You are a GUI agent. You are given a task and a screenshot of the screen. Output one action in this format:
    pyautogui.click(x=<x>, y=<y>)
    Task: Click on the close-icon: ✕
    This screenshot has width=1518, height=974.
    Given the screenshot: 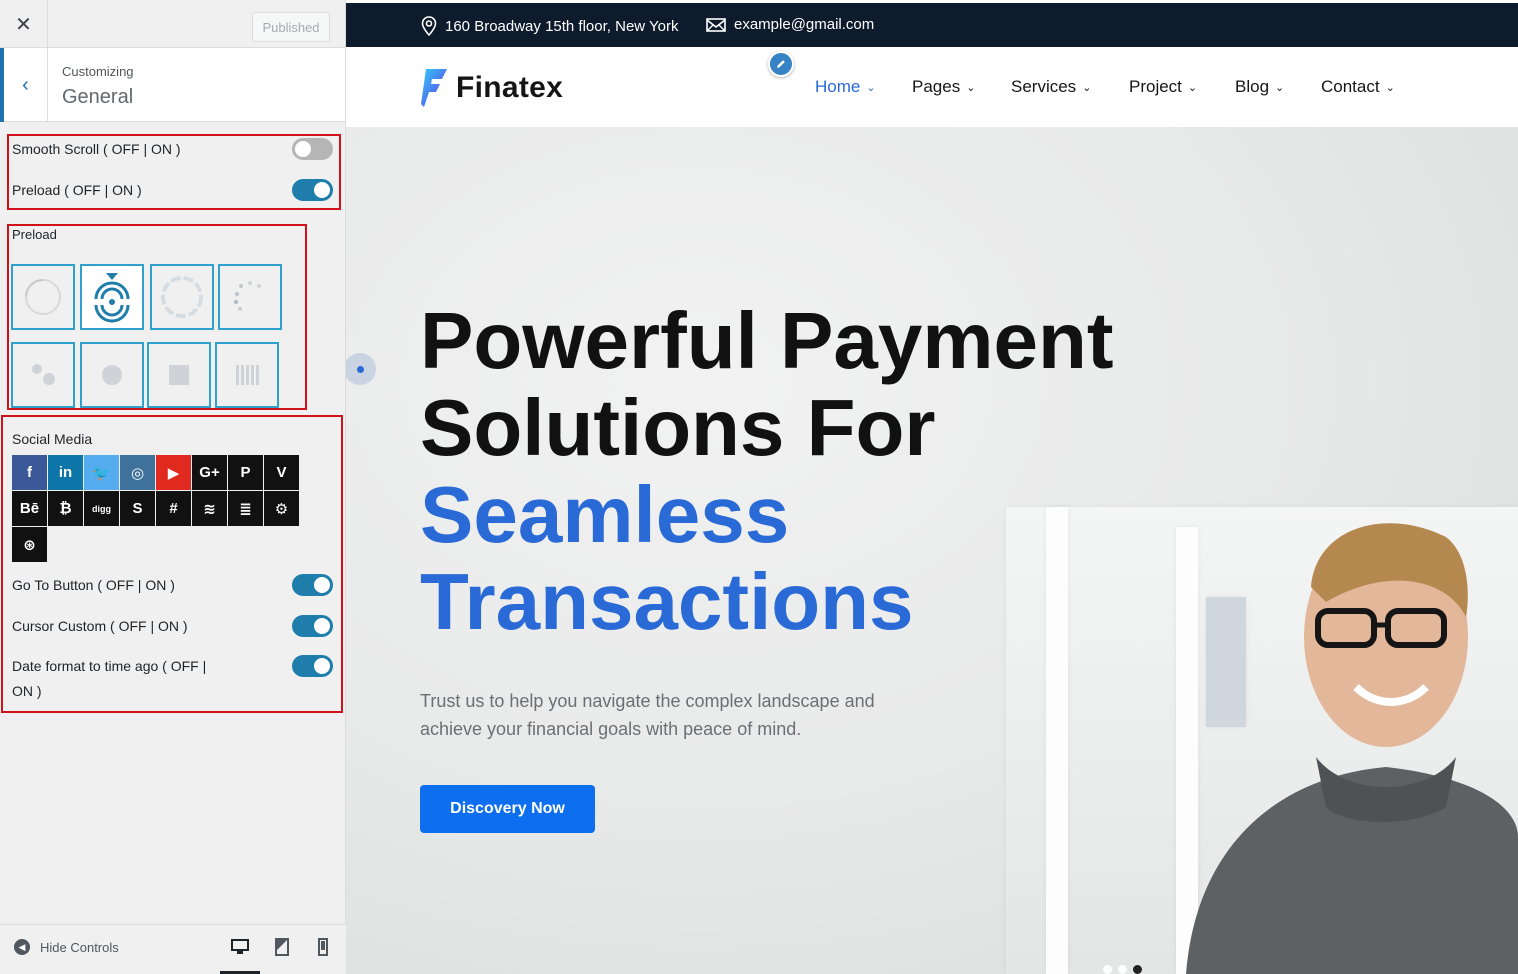 What is the action you would take?
    pyautogui.click(x=24, y=24)
    